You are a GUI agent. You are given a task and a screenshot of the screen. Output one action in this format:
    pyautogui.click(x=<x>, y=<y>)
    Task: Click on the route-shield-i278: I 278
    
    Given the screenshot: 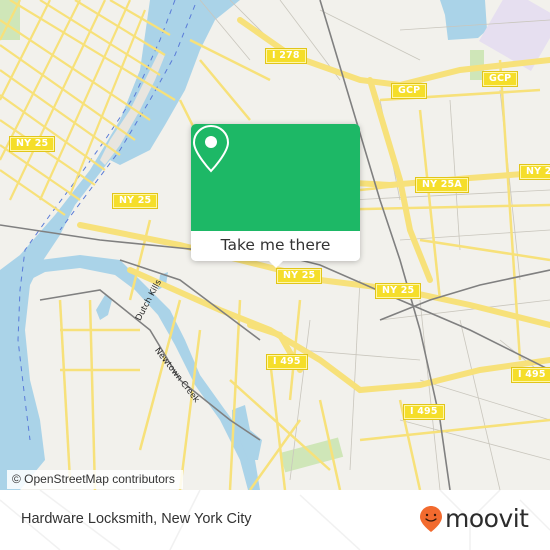 What is the action you would take?
    pyautogui.click(x=286, y=56)
    